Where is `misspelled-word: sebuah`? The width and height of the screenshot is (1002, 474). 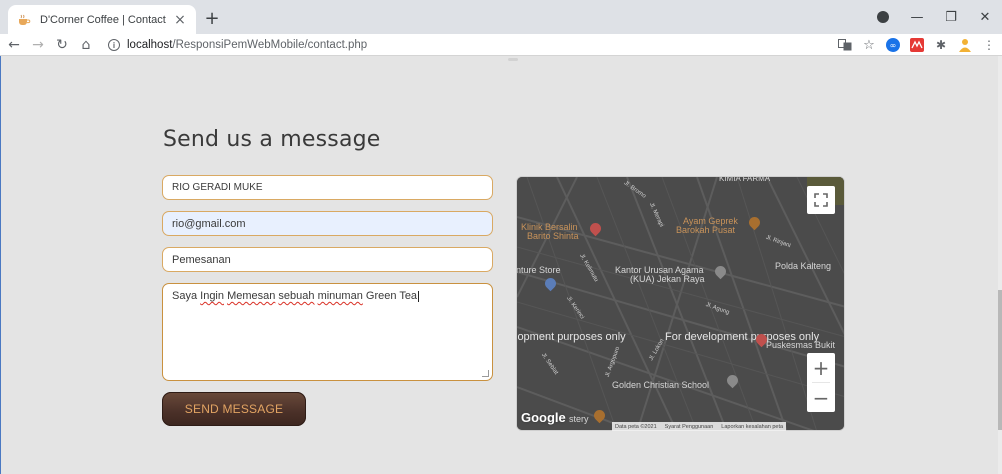 misspelled-word: sebuah is located at coordinates (296, 296).